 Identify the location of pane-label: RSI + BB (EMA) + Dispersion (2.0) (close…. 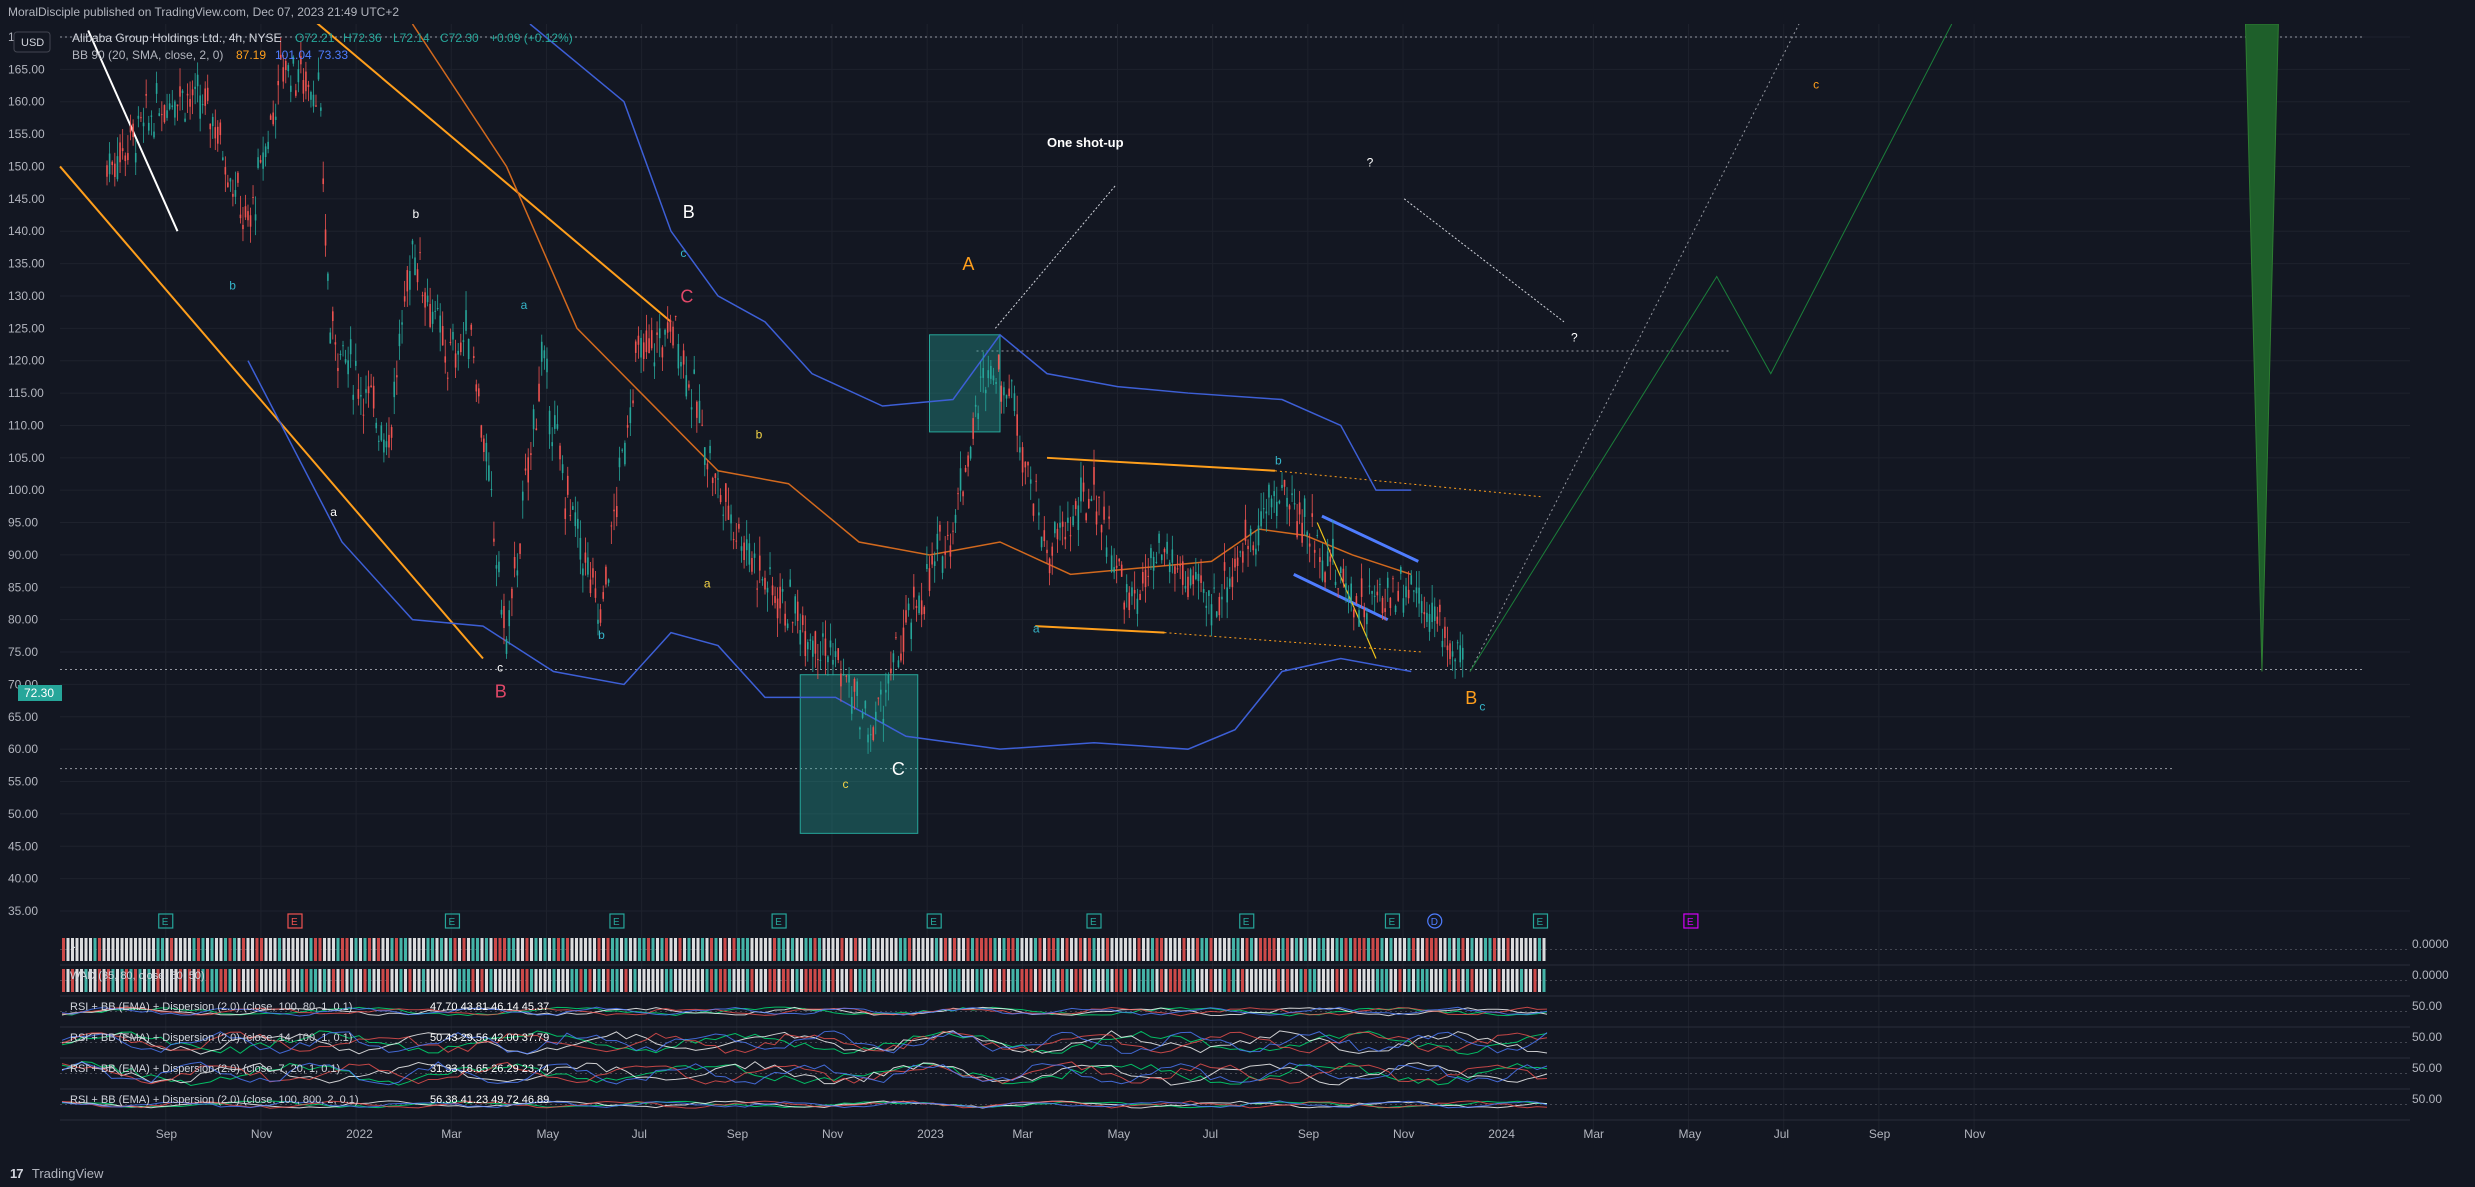
(205, 1069).